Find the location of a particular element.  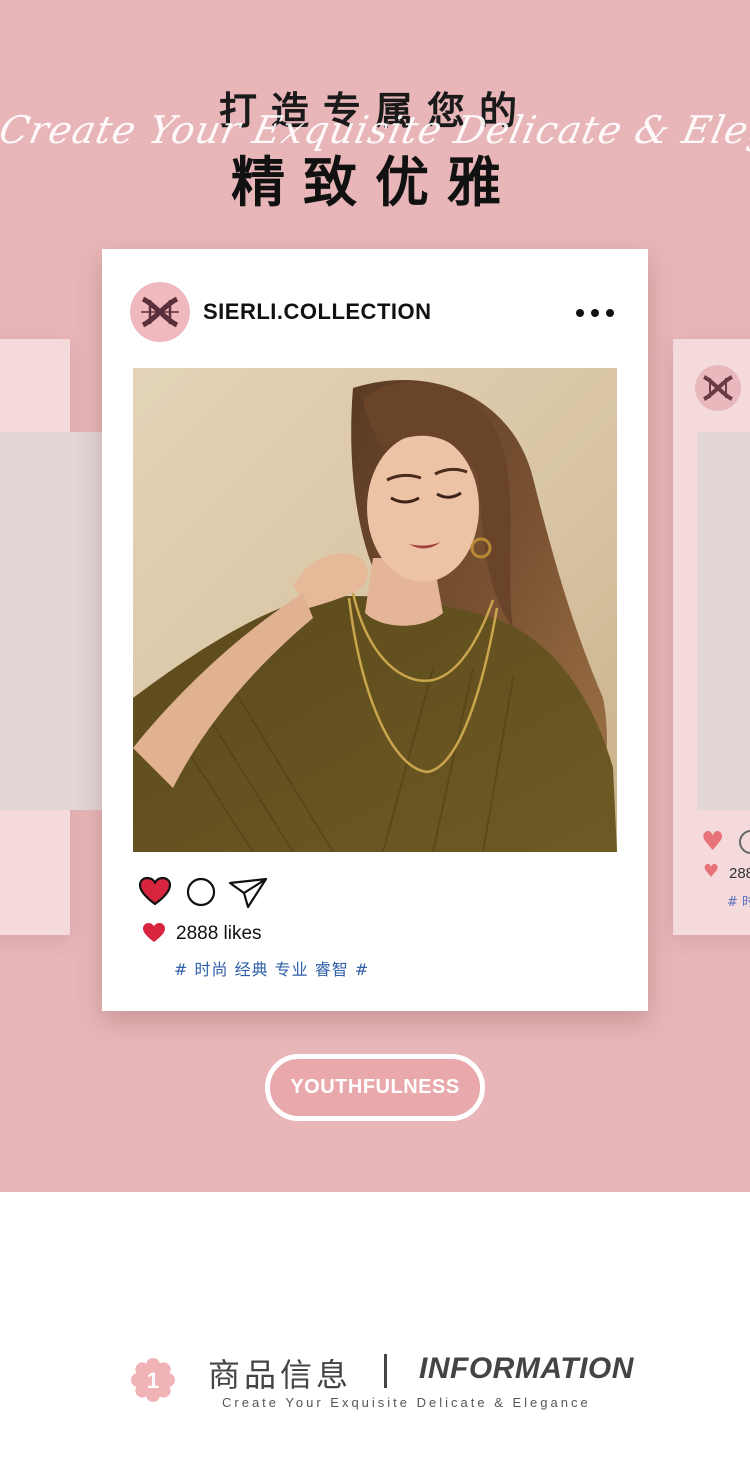

likes-heart-icon: ♥ is located at coordinates (711, 871).